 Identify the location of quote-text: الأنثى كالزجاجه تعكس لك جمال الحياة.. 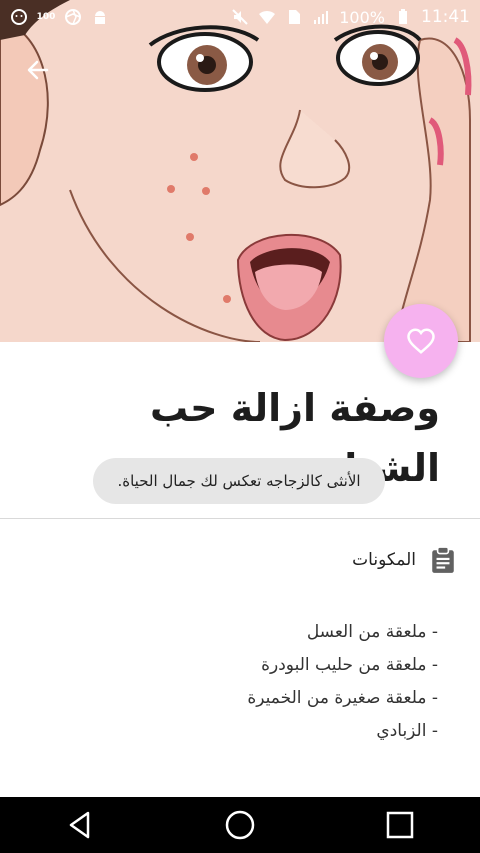
(239, 481).